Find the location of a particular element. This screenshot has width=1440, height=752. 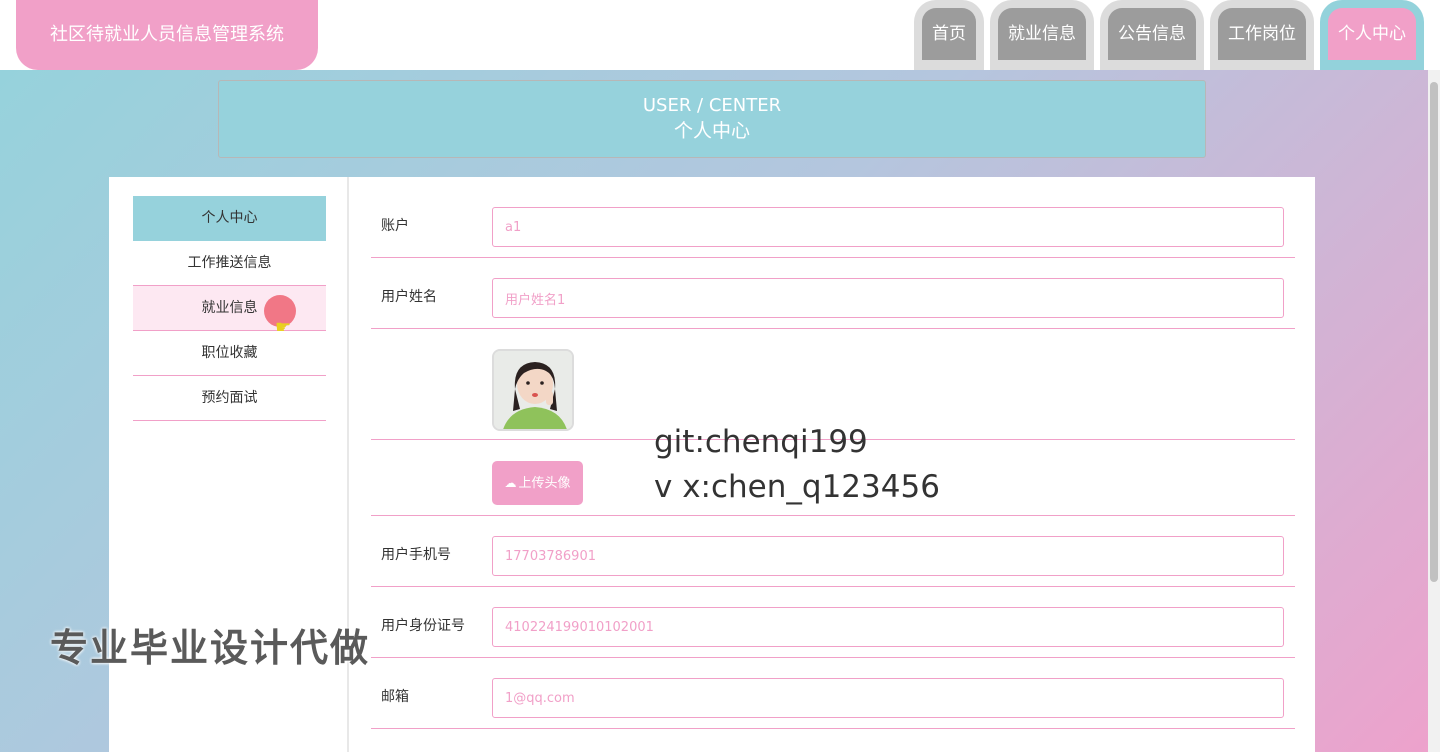

account-label: 账户 is located at coordinates (395, 226).